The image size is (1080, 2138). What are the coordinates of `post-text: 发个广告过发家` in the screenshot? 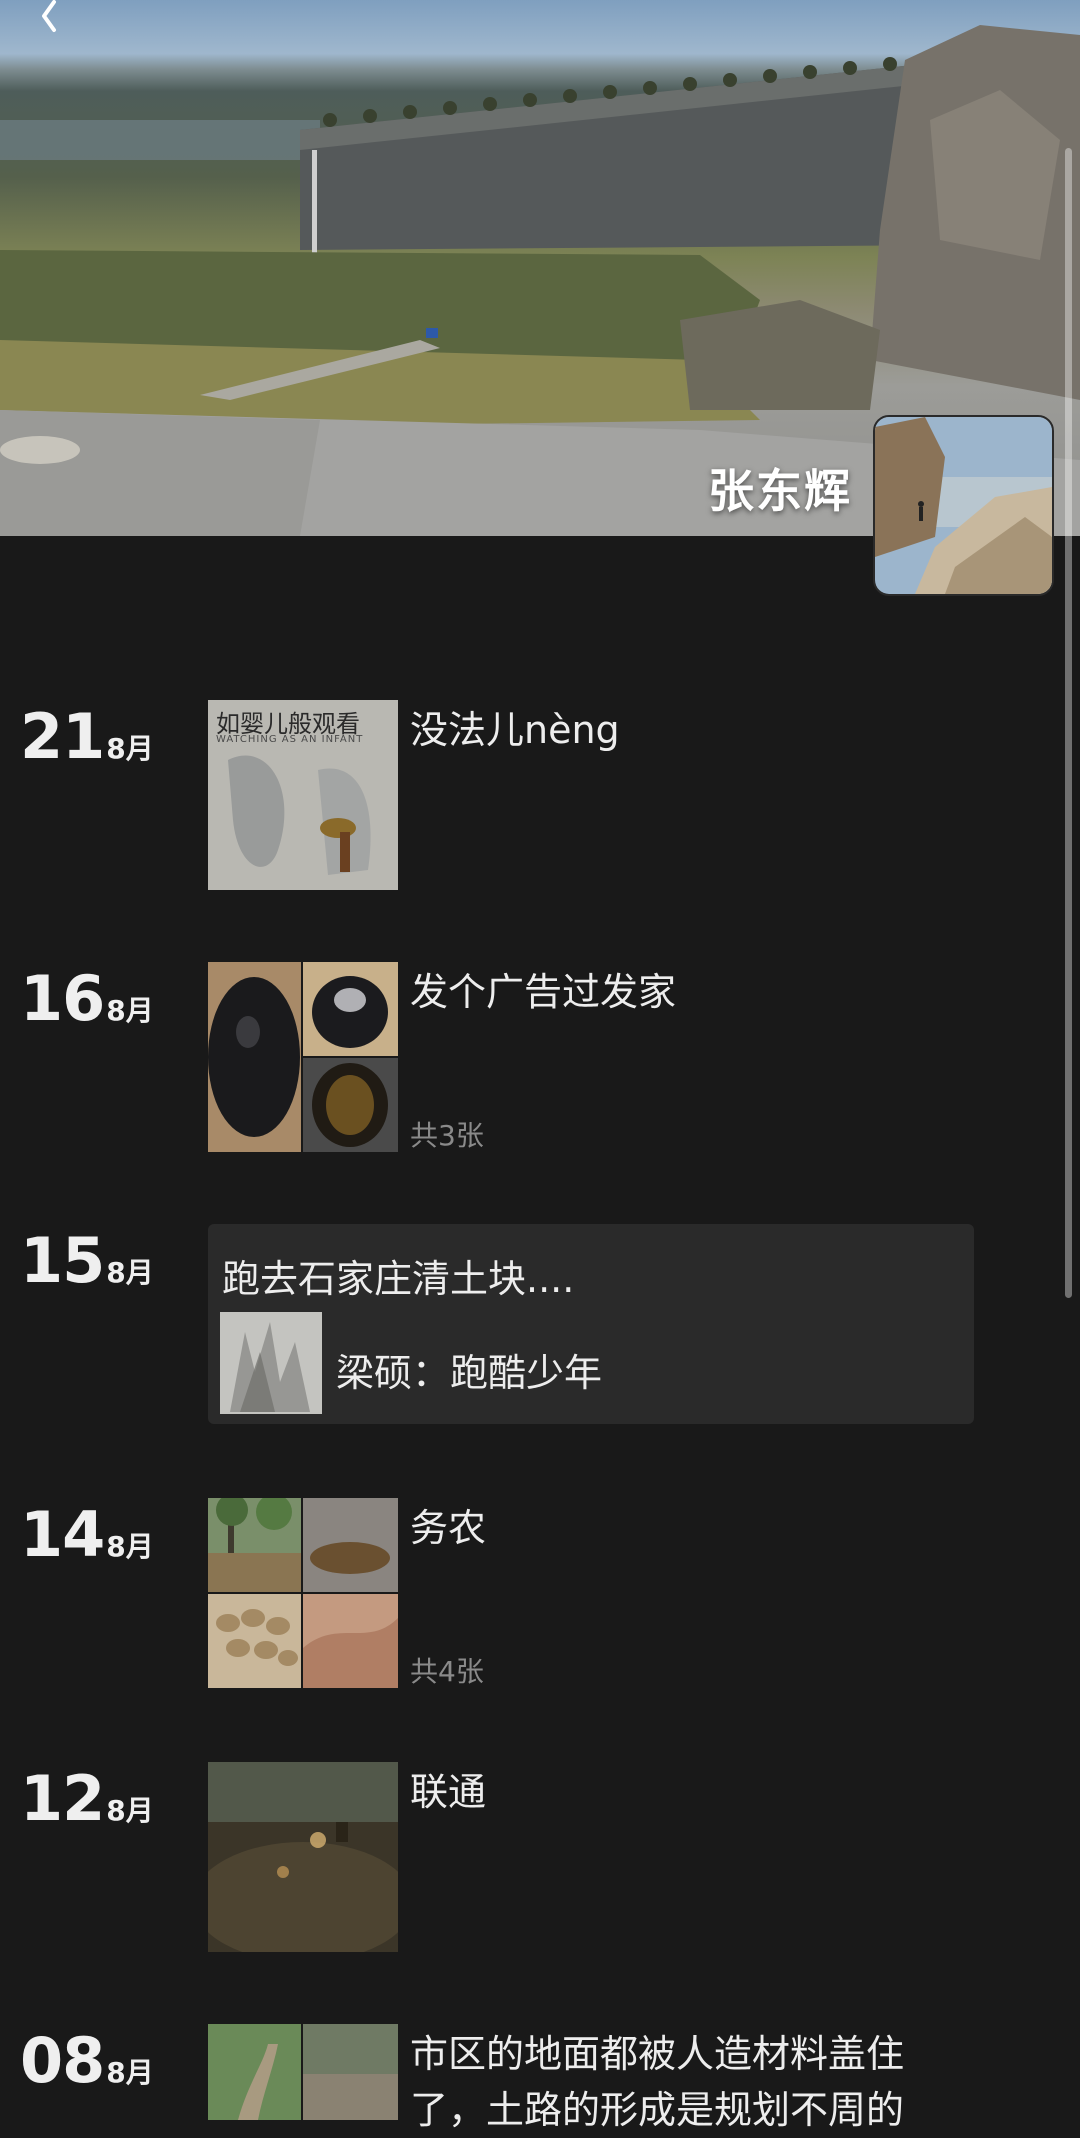 It's located at (543, 992).